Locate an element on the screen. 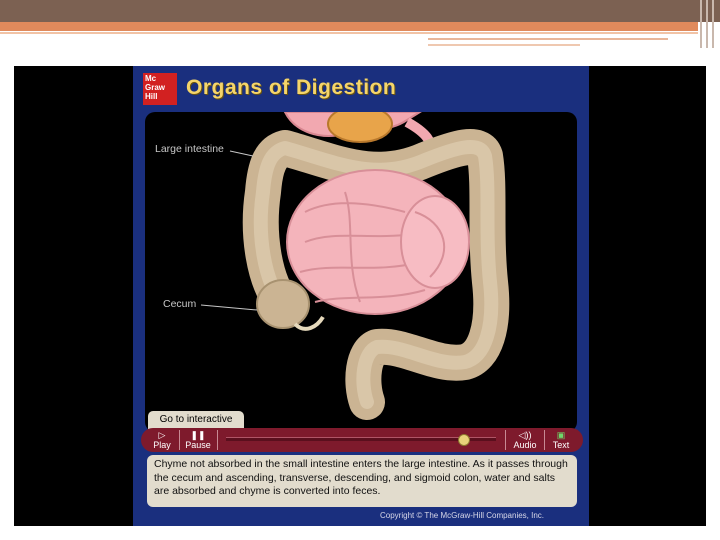  small-intestine-loop is located at coordinates (435, 242).